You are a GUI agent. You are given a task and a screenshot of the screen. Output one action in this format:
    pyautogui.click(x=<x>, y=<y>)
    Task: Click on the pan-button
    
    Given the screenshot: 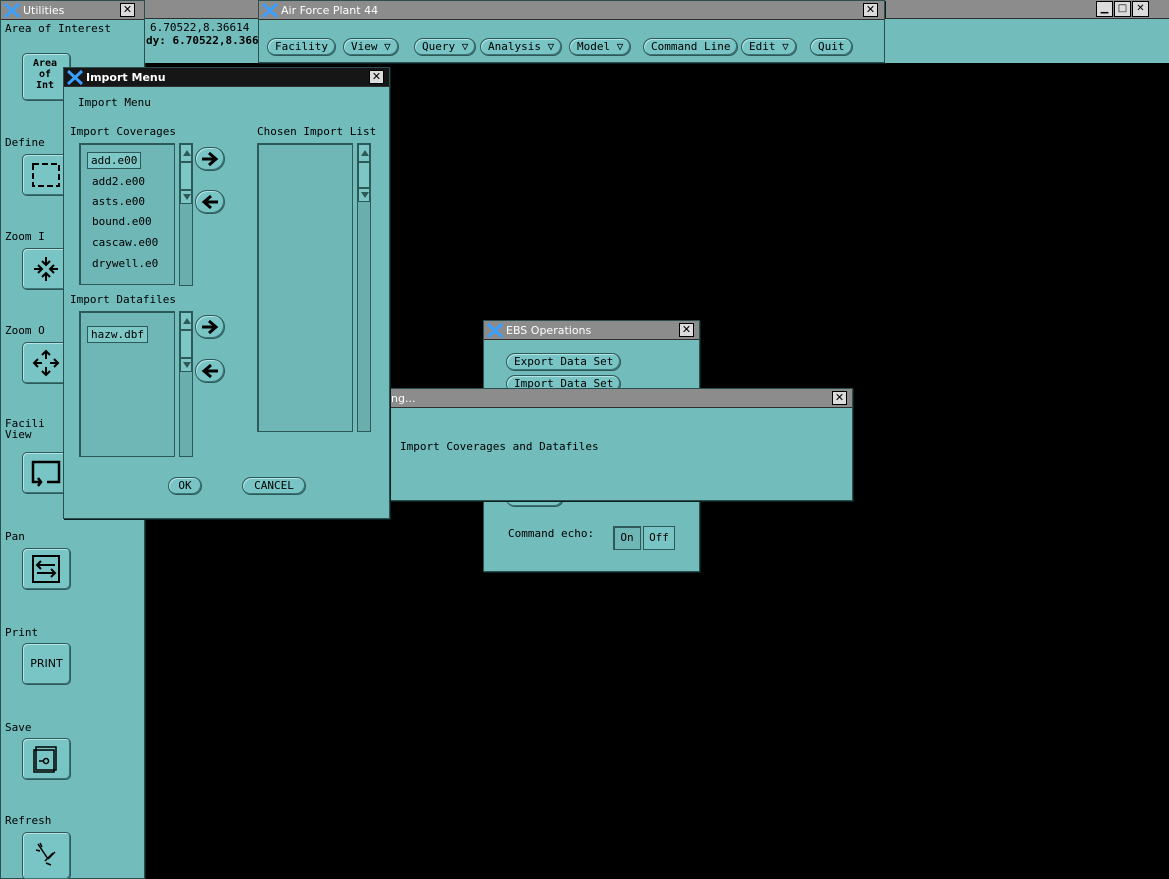 What is the action you would take?
    pyautogui.click(x=46, y=569)
    